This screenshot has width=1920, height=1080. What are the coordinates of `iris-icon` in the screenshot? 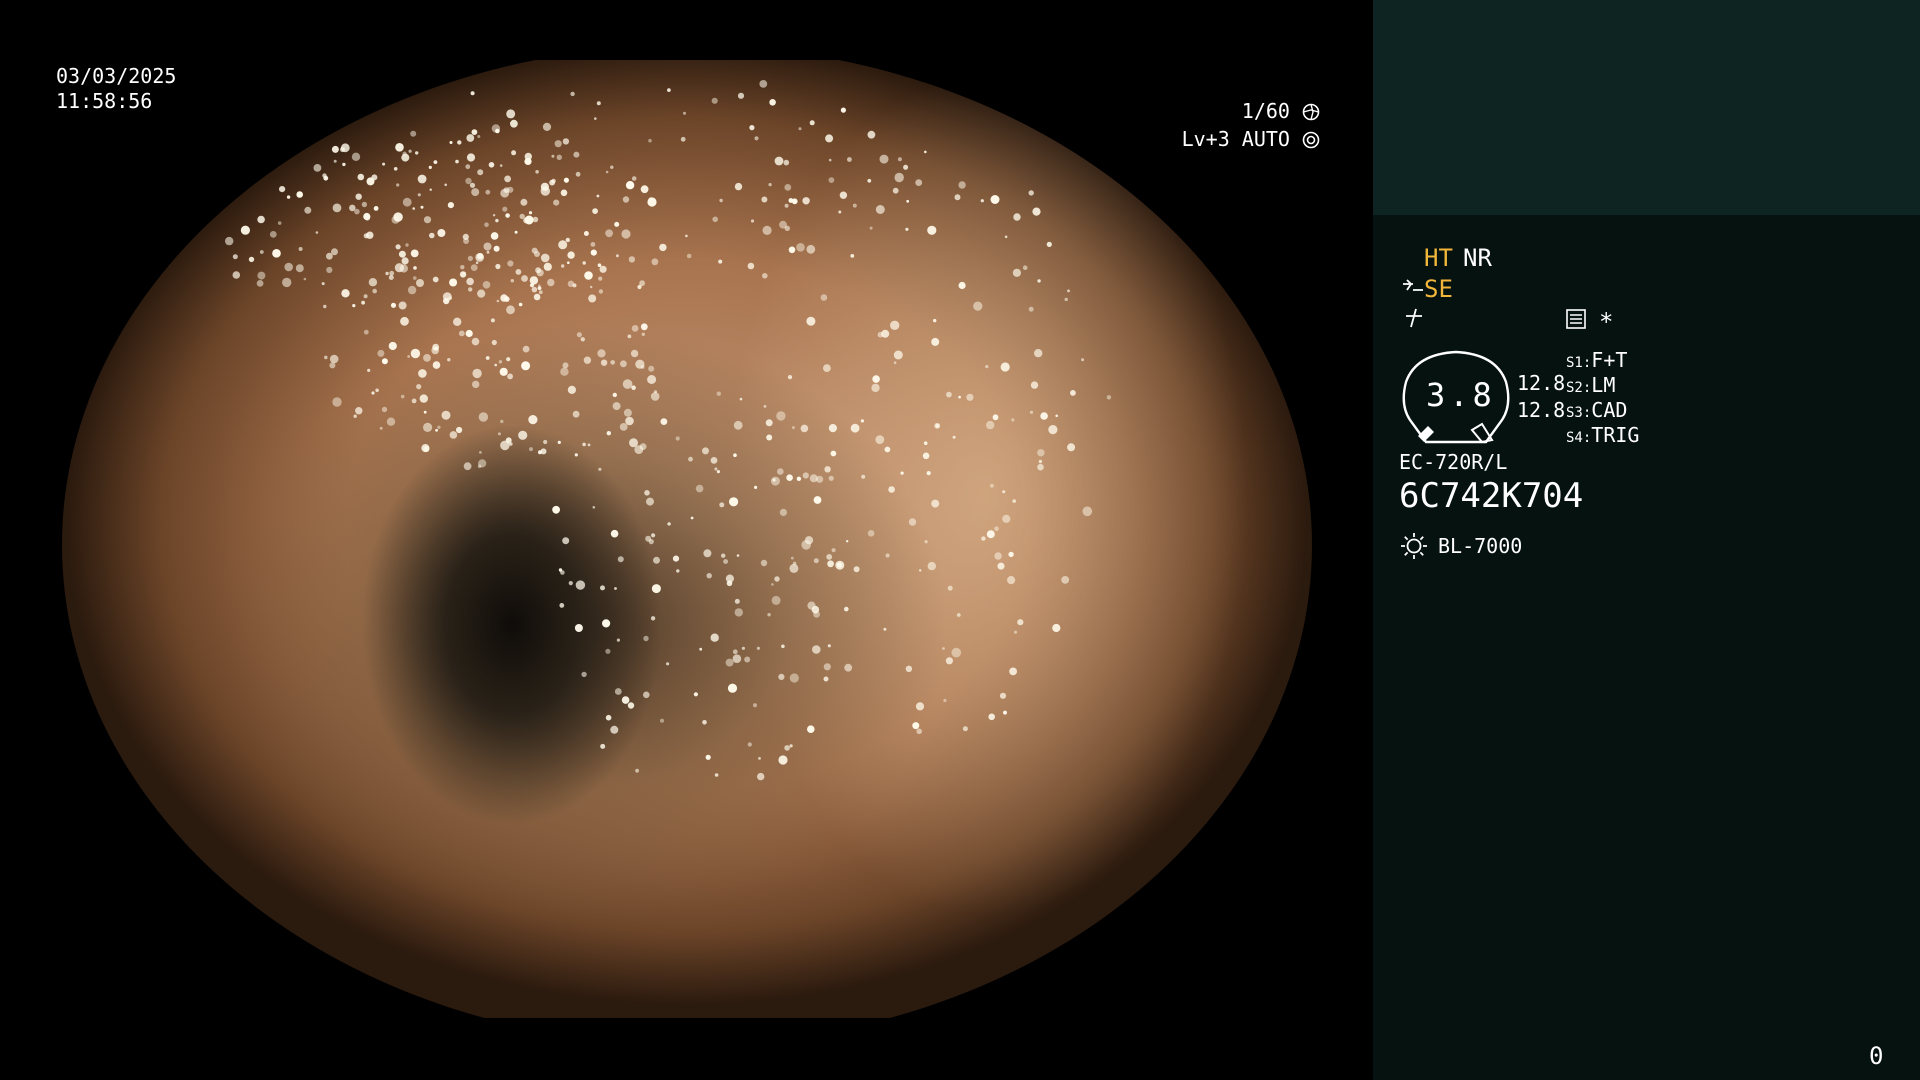 It's located at (1311, 140).